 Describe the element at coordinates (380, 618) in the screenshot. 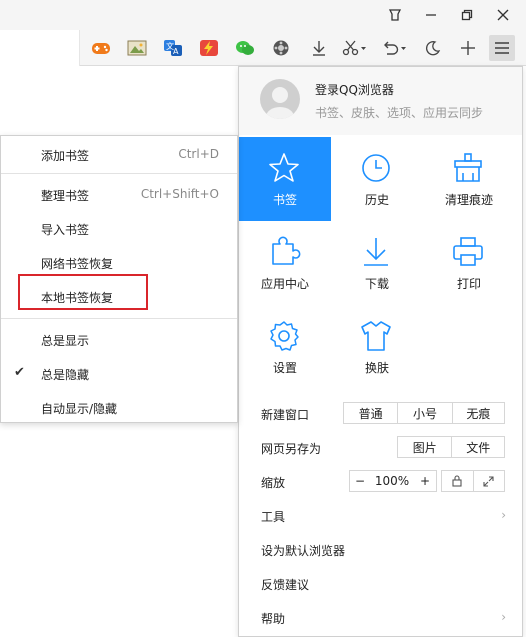

I see `help-row: 帮助 ›` at that location.